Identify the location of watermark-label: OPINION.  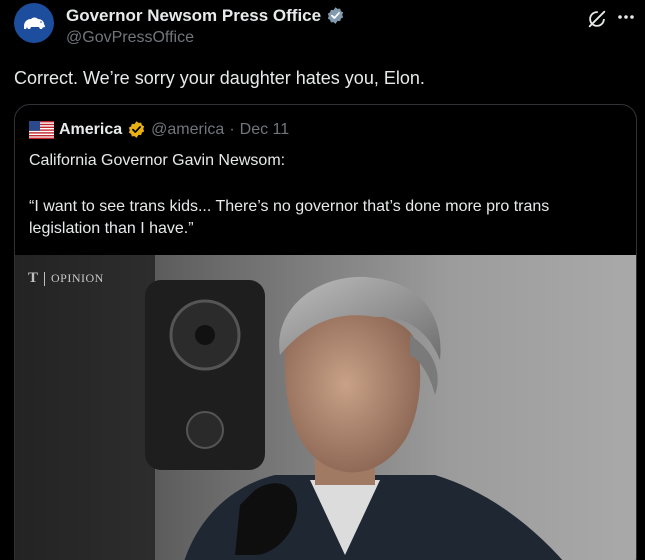
(77, 278).